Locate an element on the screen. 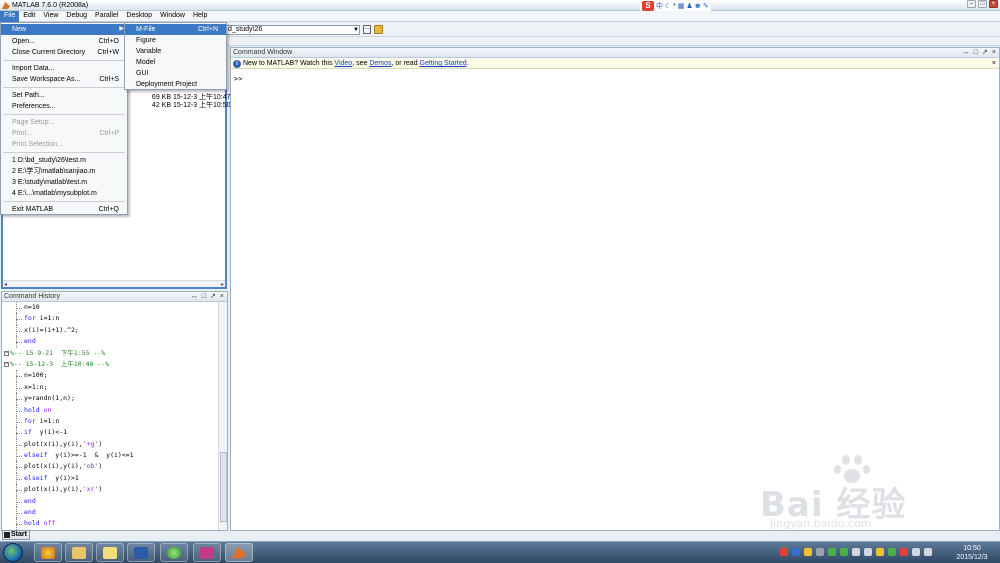 This screenshot has width=1000, height=563. history-entry: elseif y(i)>1 is located at coordinates (110, 478).